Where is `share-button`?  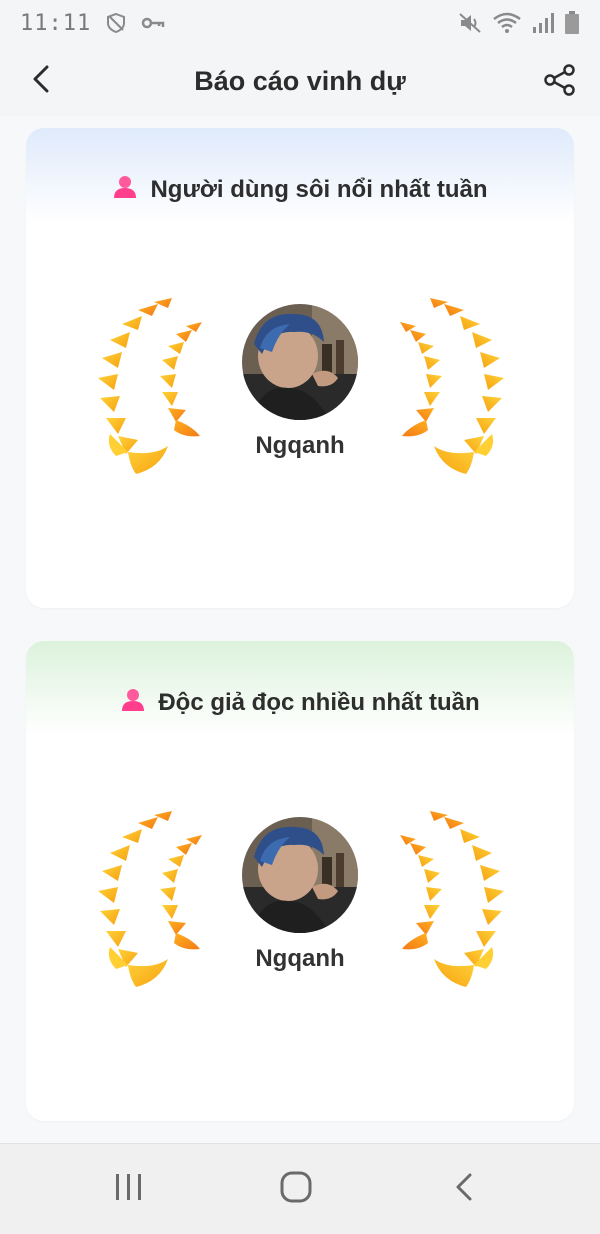
share-button is located at coordinates (560, 82).